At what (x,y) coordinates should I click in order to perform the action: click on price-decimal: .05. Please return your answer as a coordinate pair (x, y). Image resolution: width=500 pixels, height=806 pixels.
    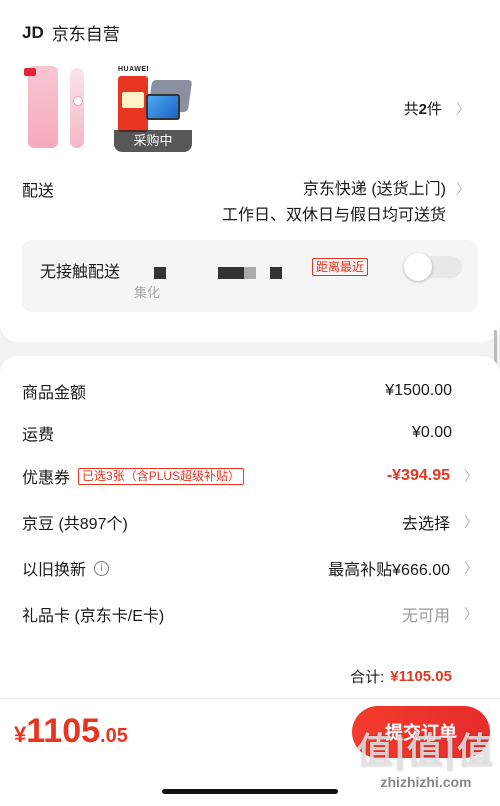
    Looking at the image, I should click on (114, 736).